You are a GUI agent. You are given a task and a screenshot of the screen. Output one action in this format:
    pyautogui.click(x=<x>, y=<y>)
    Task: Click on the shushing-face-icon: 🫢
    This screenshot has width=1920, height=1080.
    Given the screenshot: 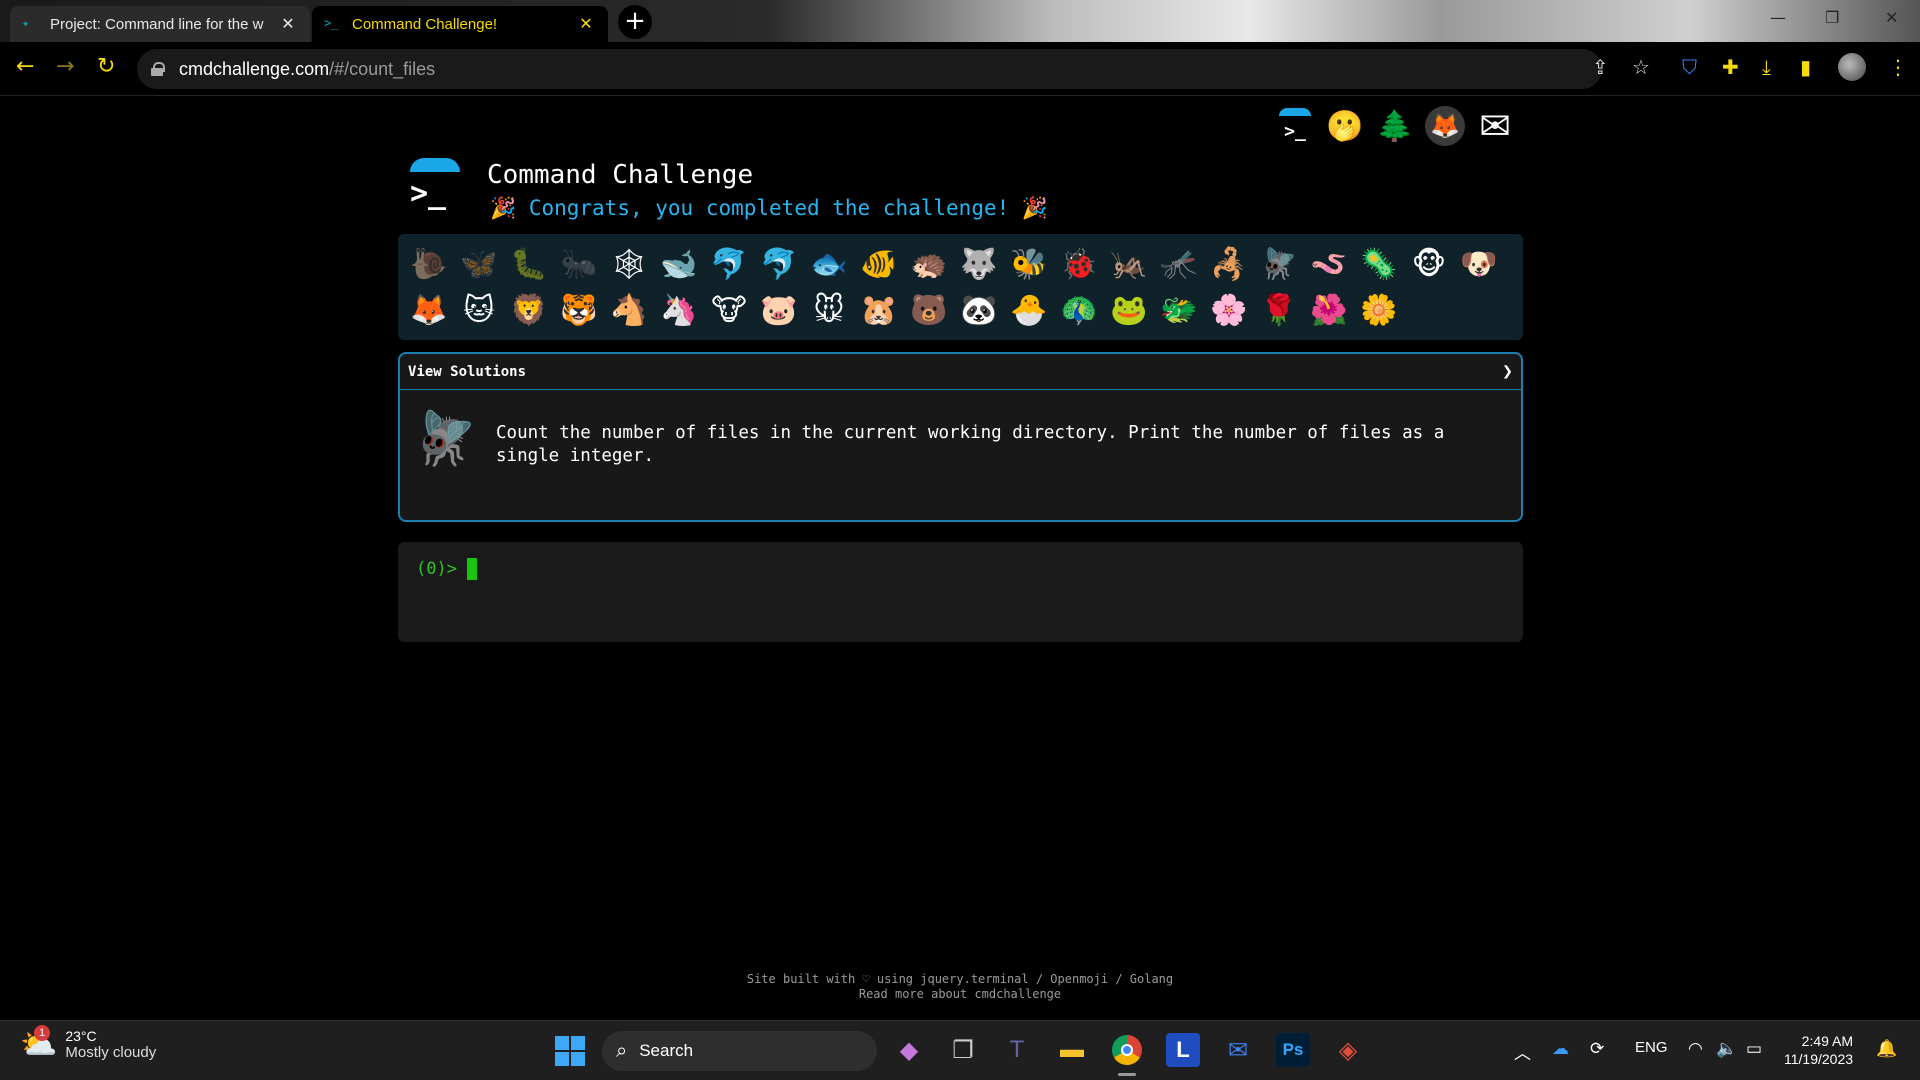 What is the action you would take?
    pyautogui.click(x=1345, y=126)
    